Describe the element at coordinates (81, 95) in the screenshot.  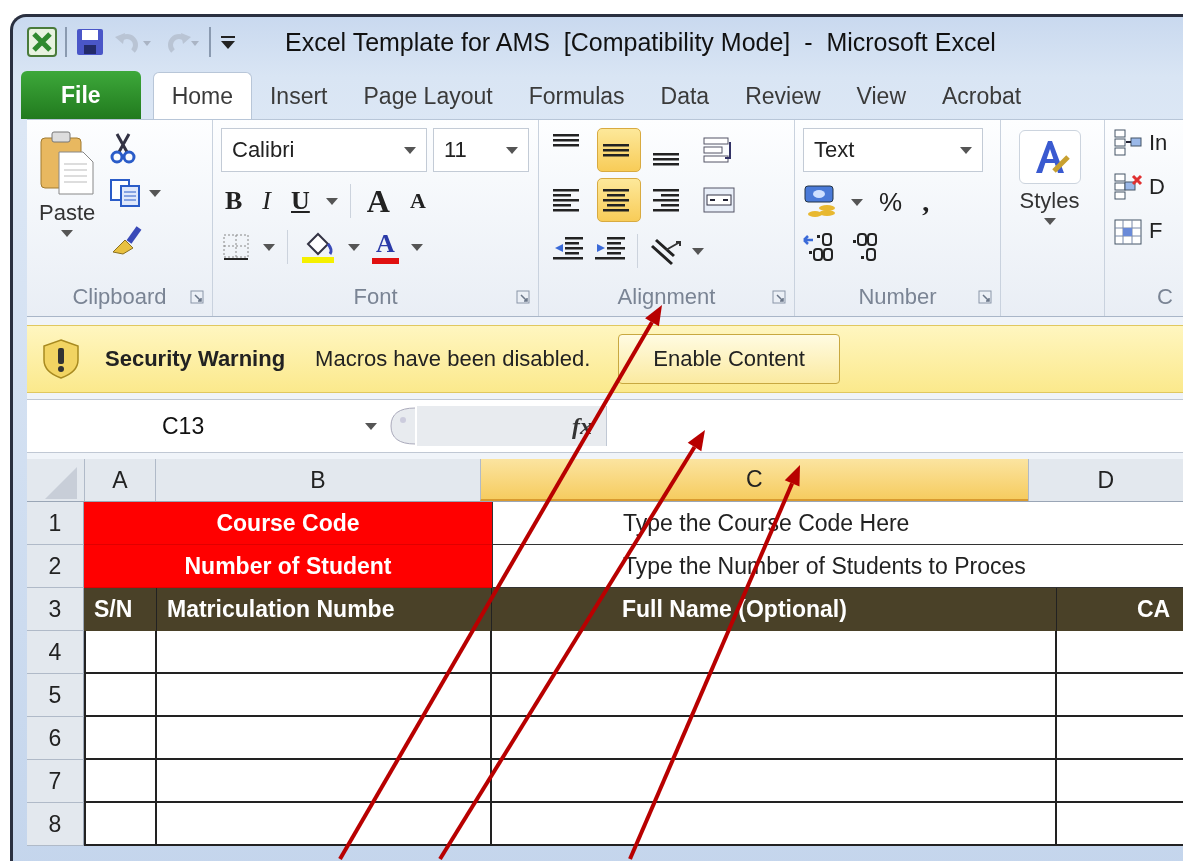
I see `file-tab: File` at that location.